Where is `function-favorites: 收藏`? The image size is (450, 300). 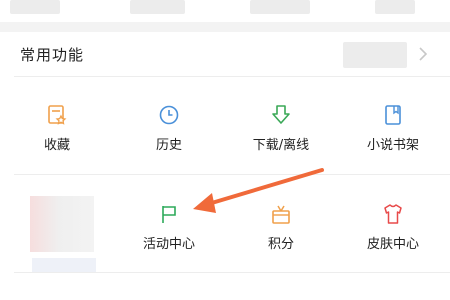
function-favorites: 收藏 is located at coordinates (57, 134).